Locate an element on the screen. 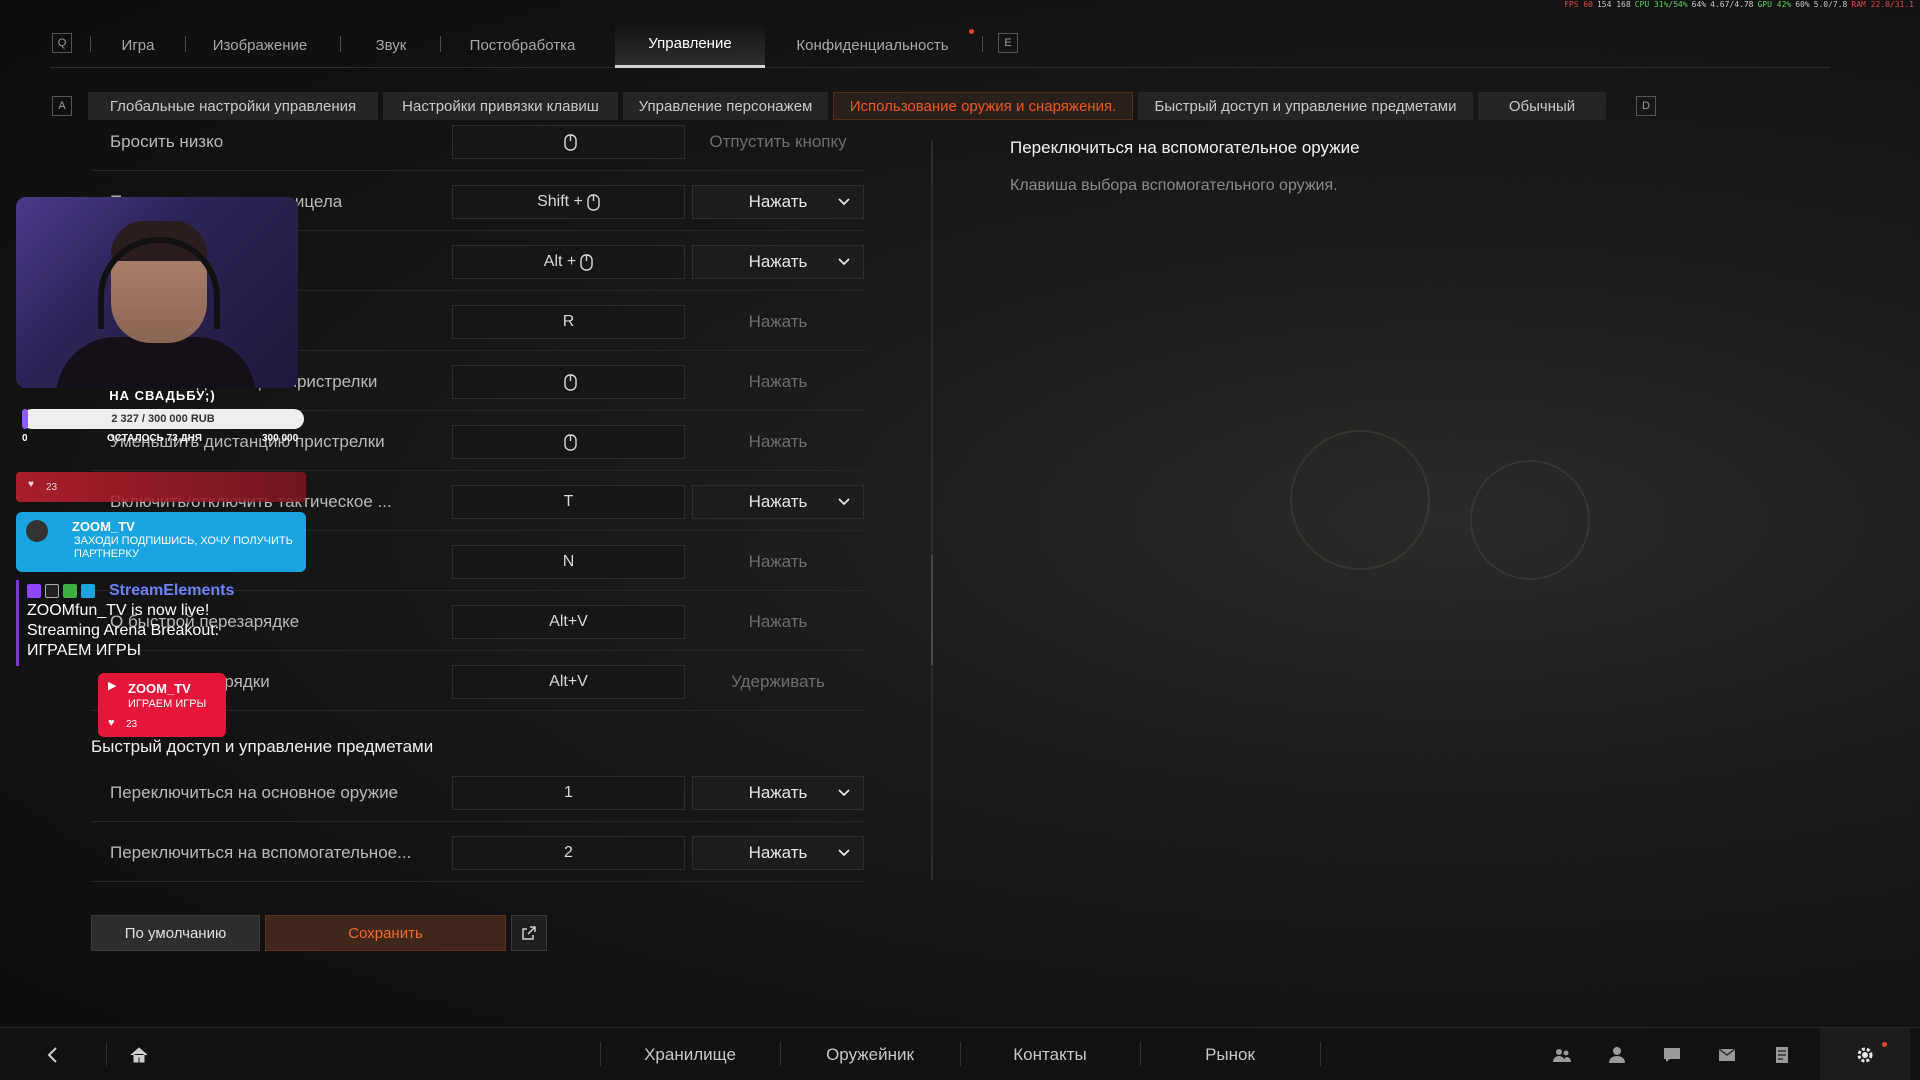 The width and height of the screenshot is (1920, 1080). tab-controls: Управление is located at coordinates (690, 45).